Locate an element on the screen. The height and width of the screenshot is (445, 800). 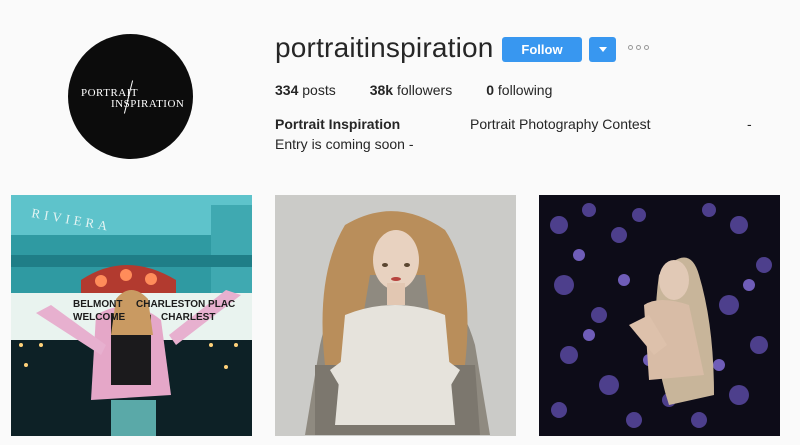
caret-down-icon is located at coordinates (602, 49).